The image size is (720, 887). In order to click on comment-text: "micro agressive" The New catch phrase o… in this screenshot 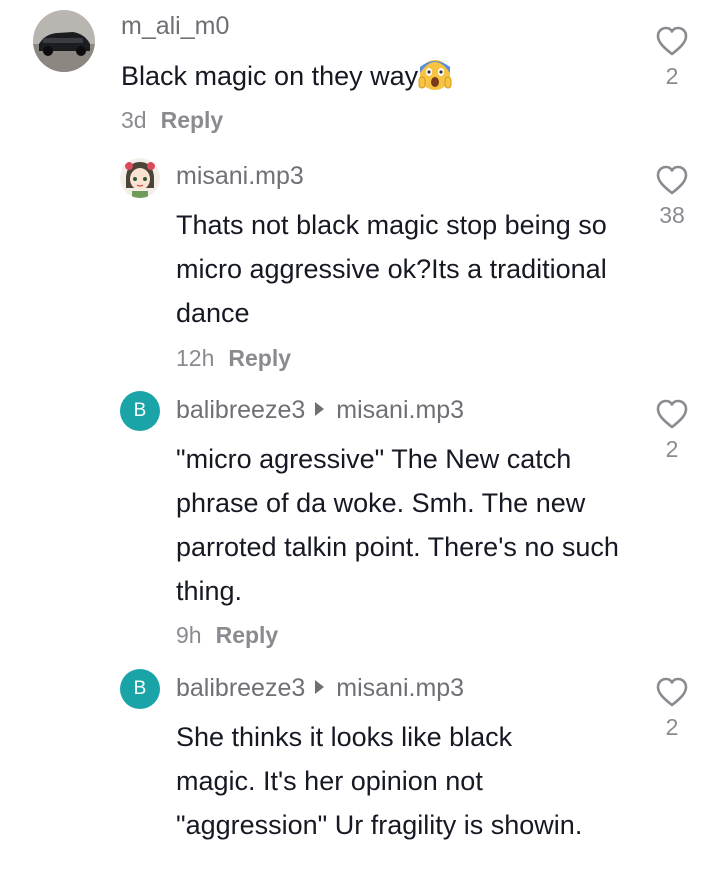, I will do `click(397, 525)`.